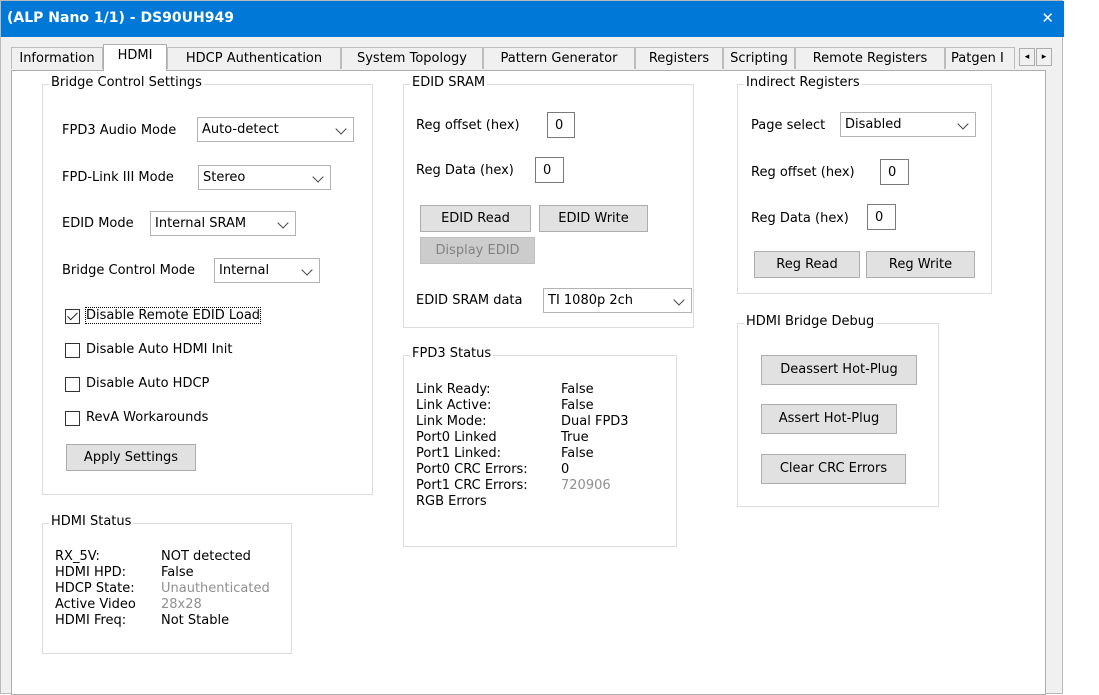  What do you see at coordinates (870, 58) in the screenshot?
I see `tab-remote-registers: Remote Registers` at bounding box center [870, 58].